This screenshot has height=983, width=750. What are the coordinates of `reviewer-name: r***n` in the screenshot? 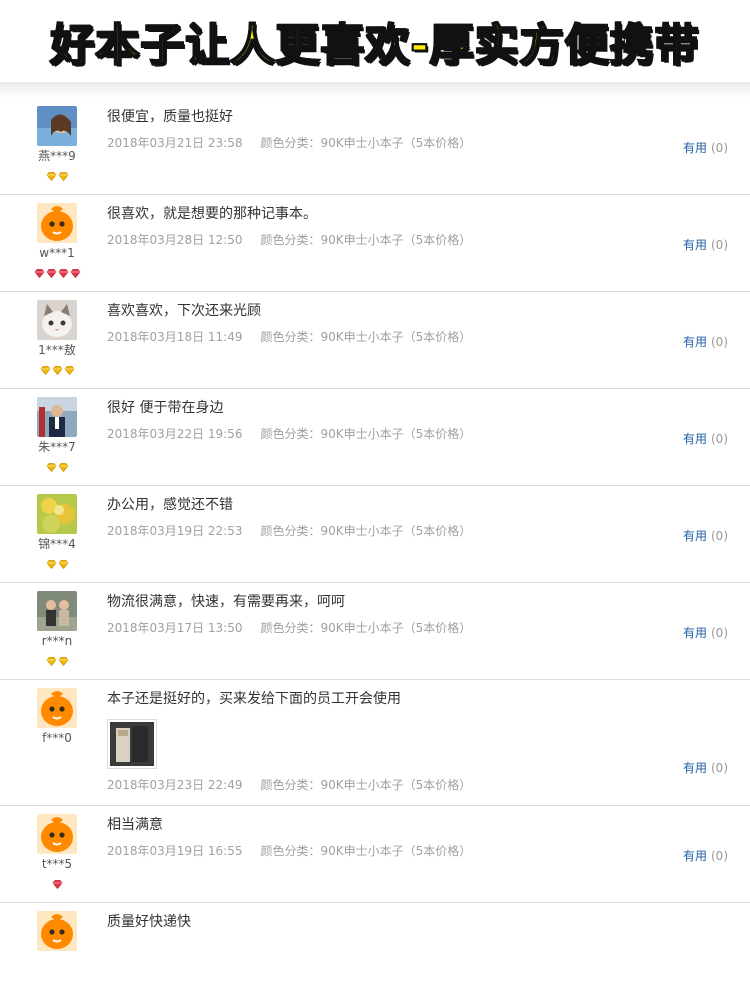 It's located at (57, 641).